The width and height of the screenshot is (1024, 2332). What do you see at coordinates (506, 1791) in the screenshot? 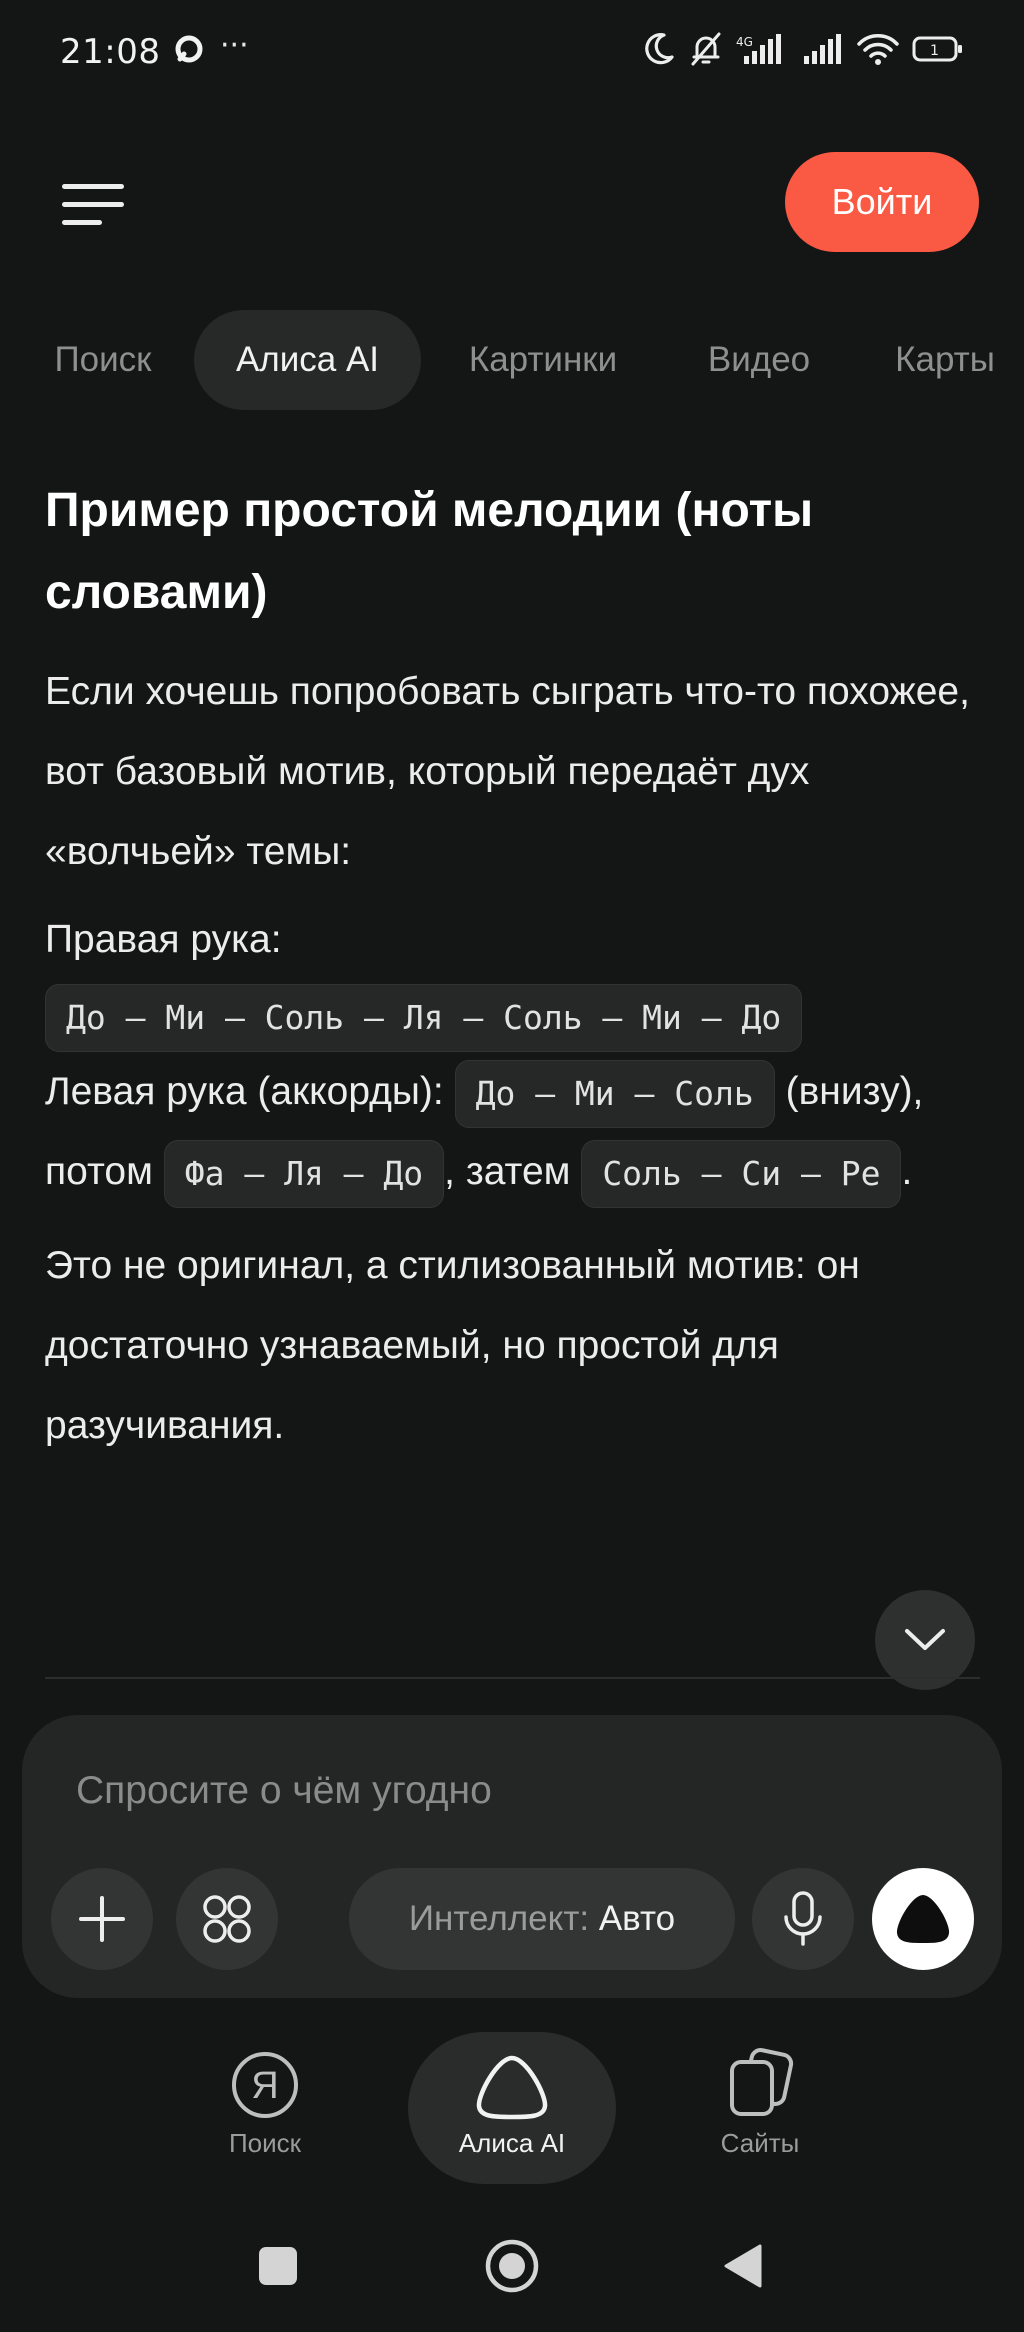
I see `ask-input` at bounding box center [506, 1791].